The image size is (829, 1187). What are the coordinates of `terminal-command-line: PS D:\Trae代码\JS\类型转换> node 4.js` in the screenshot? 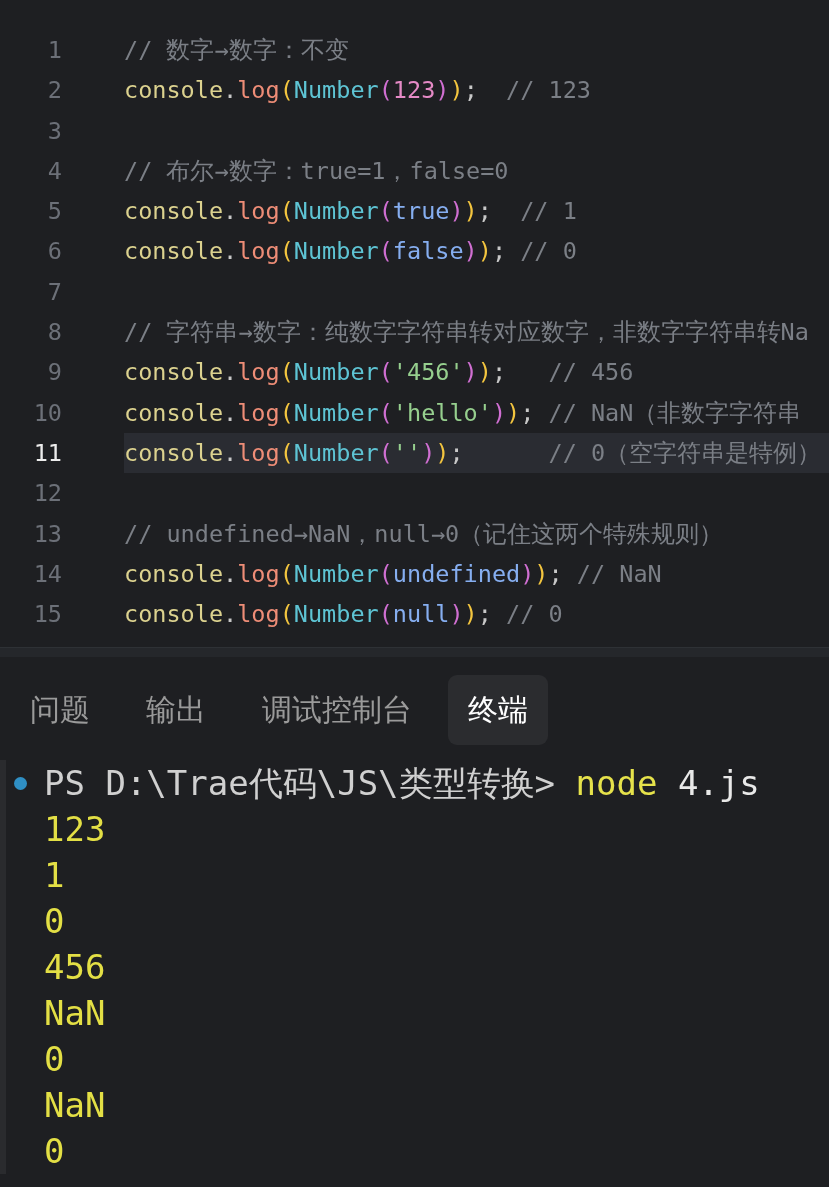 It's located at (402, 784).